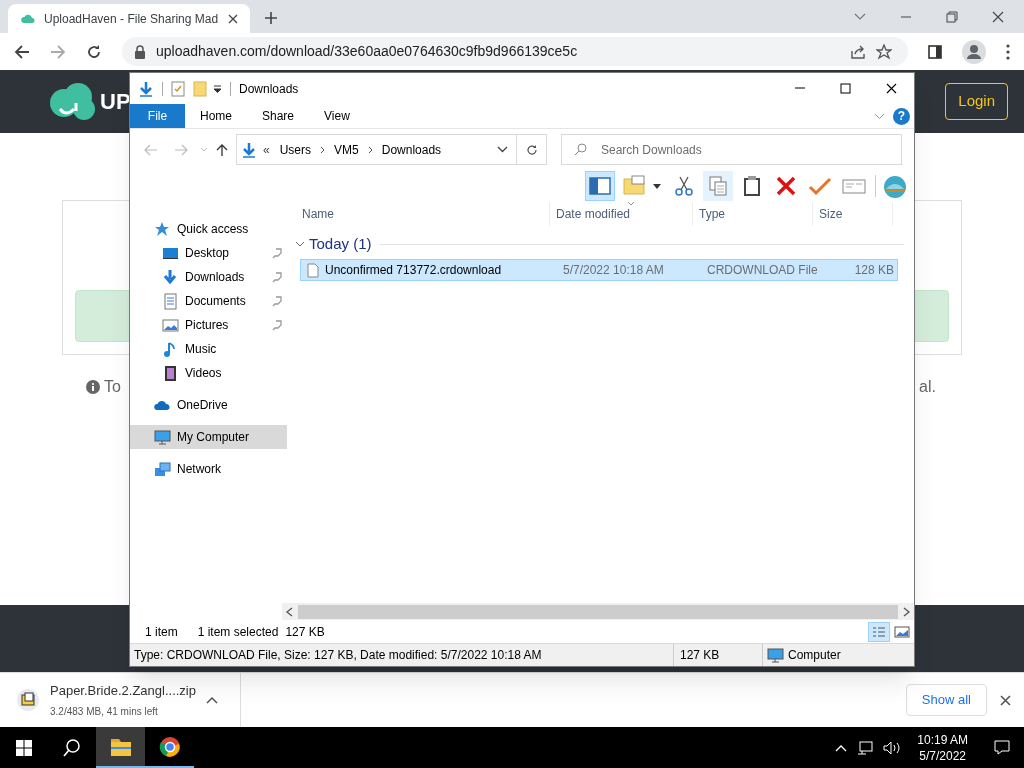 The height and width of the screenshot is (768, 1024). What do you see at coordinates (346, 149) in the screenshot?
I see `breadcrumb-item: VM5` at bounding box center [346, 149].